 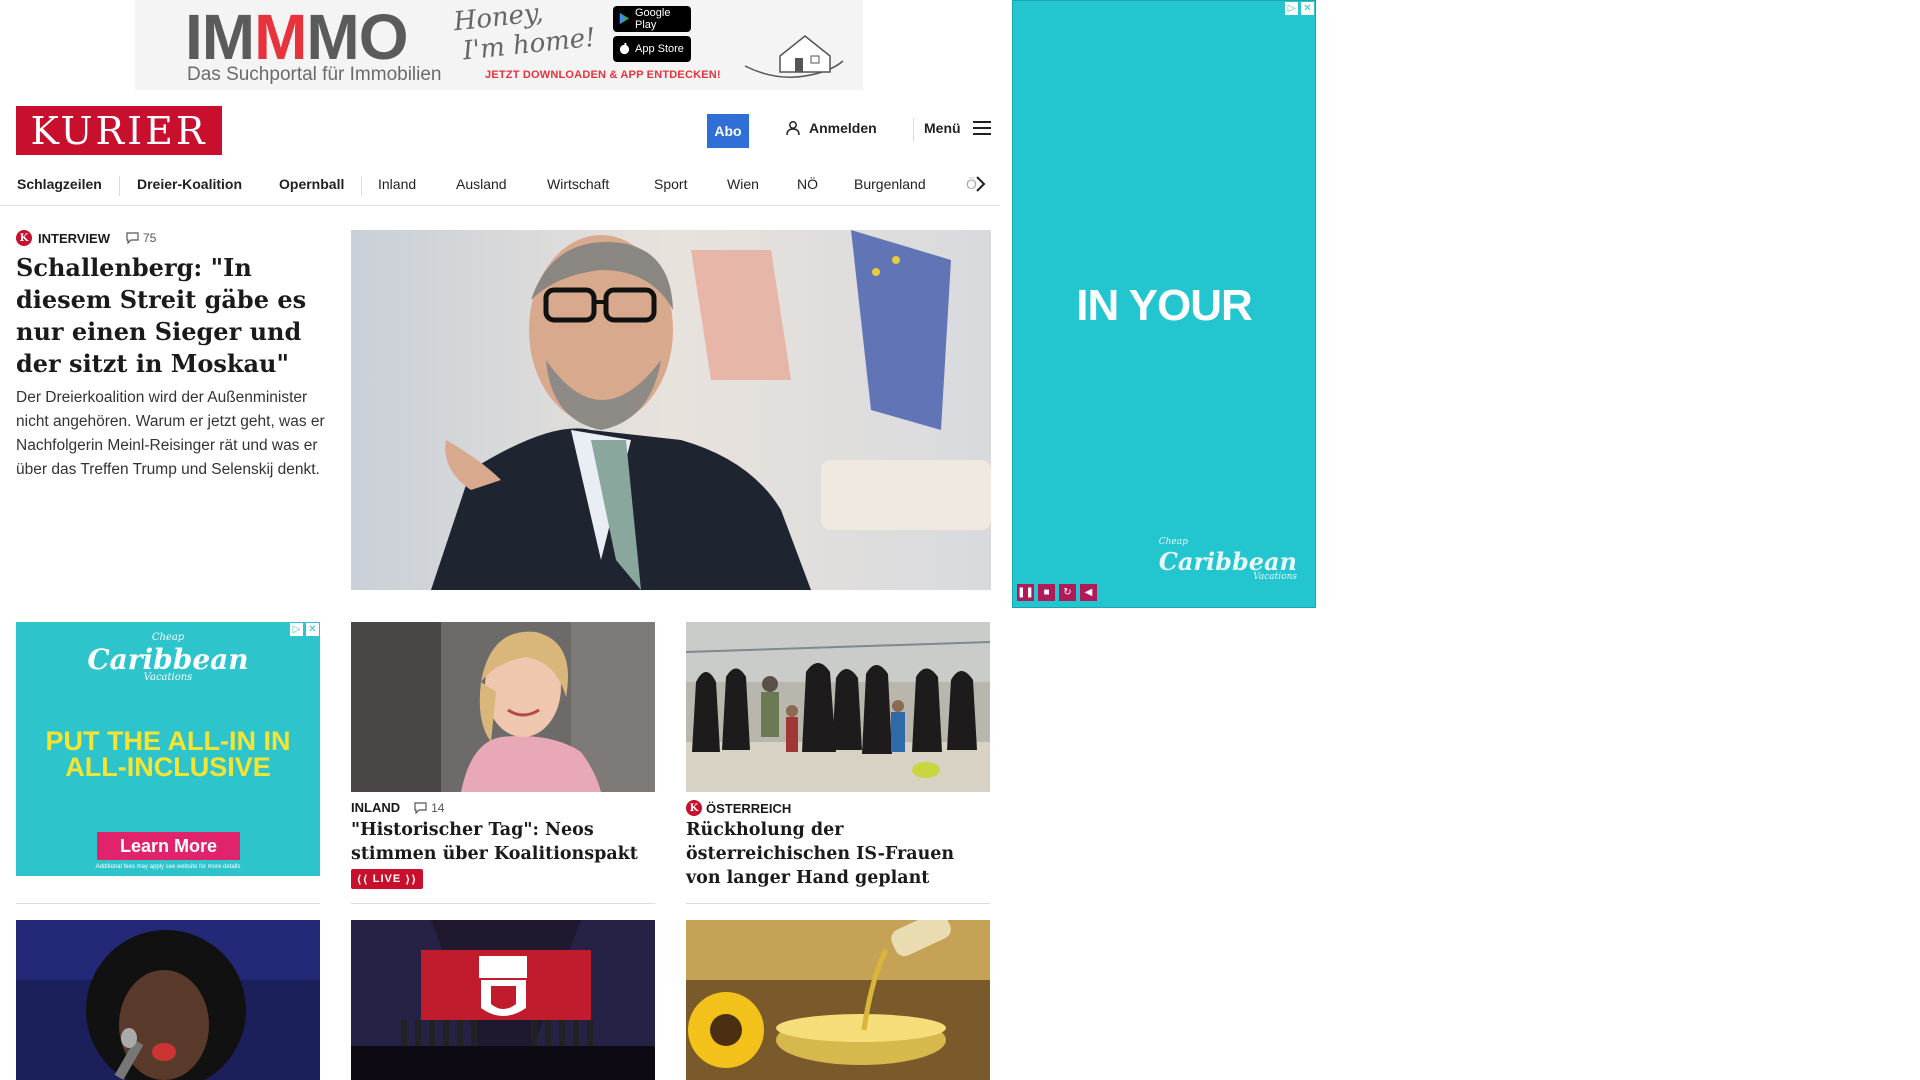 I want to click on ad-headline-line: PUT THE ALL-IN IN, so click(x=168, y=741).